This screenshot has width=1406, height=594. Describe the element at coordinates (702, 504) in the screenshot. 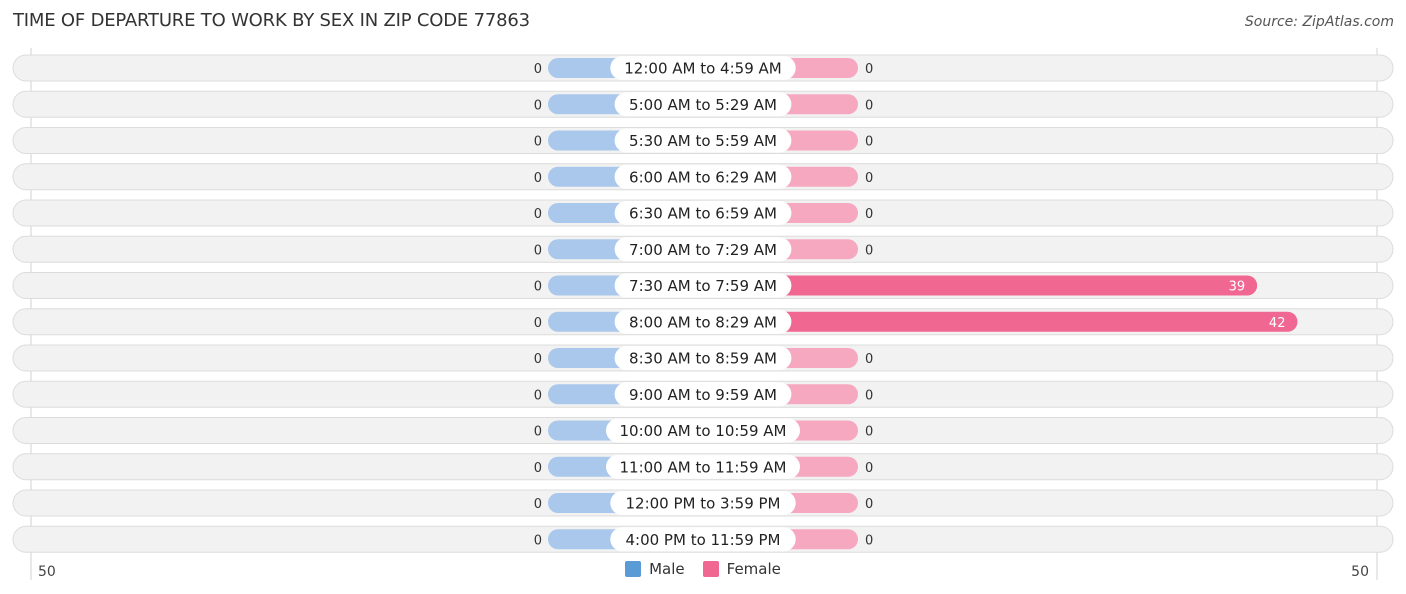

I see `category-label: 12:00 PM to 3:59 PM` at that location.